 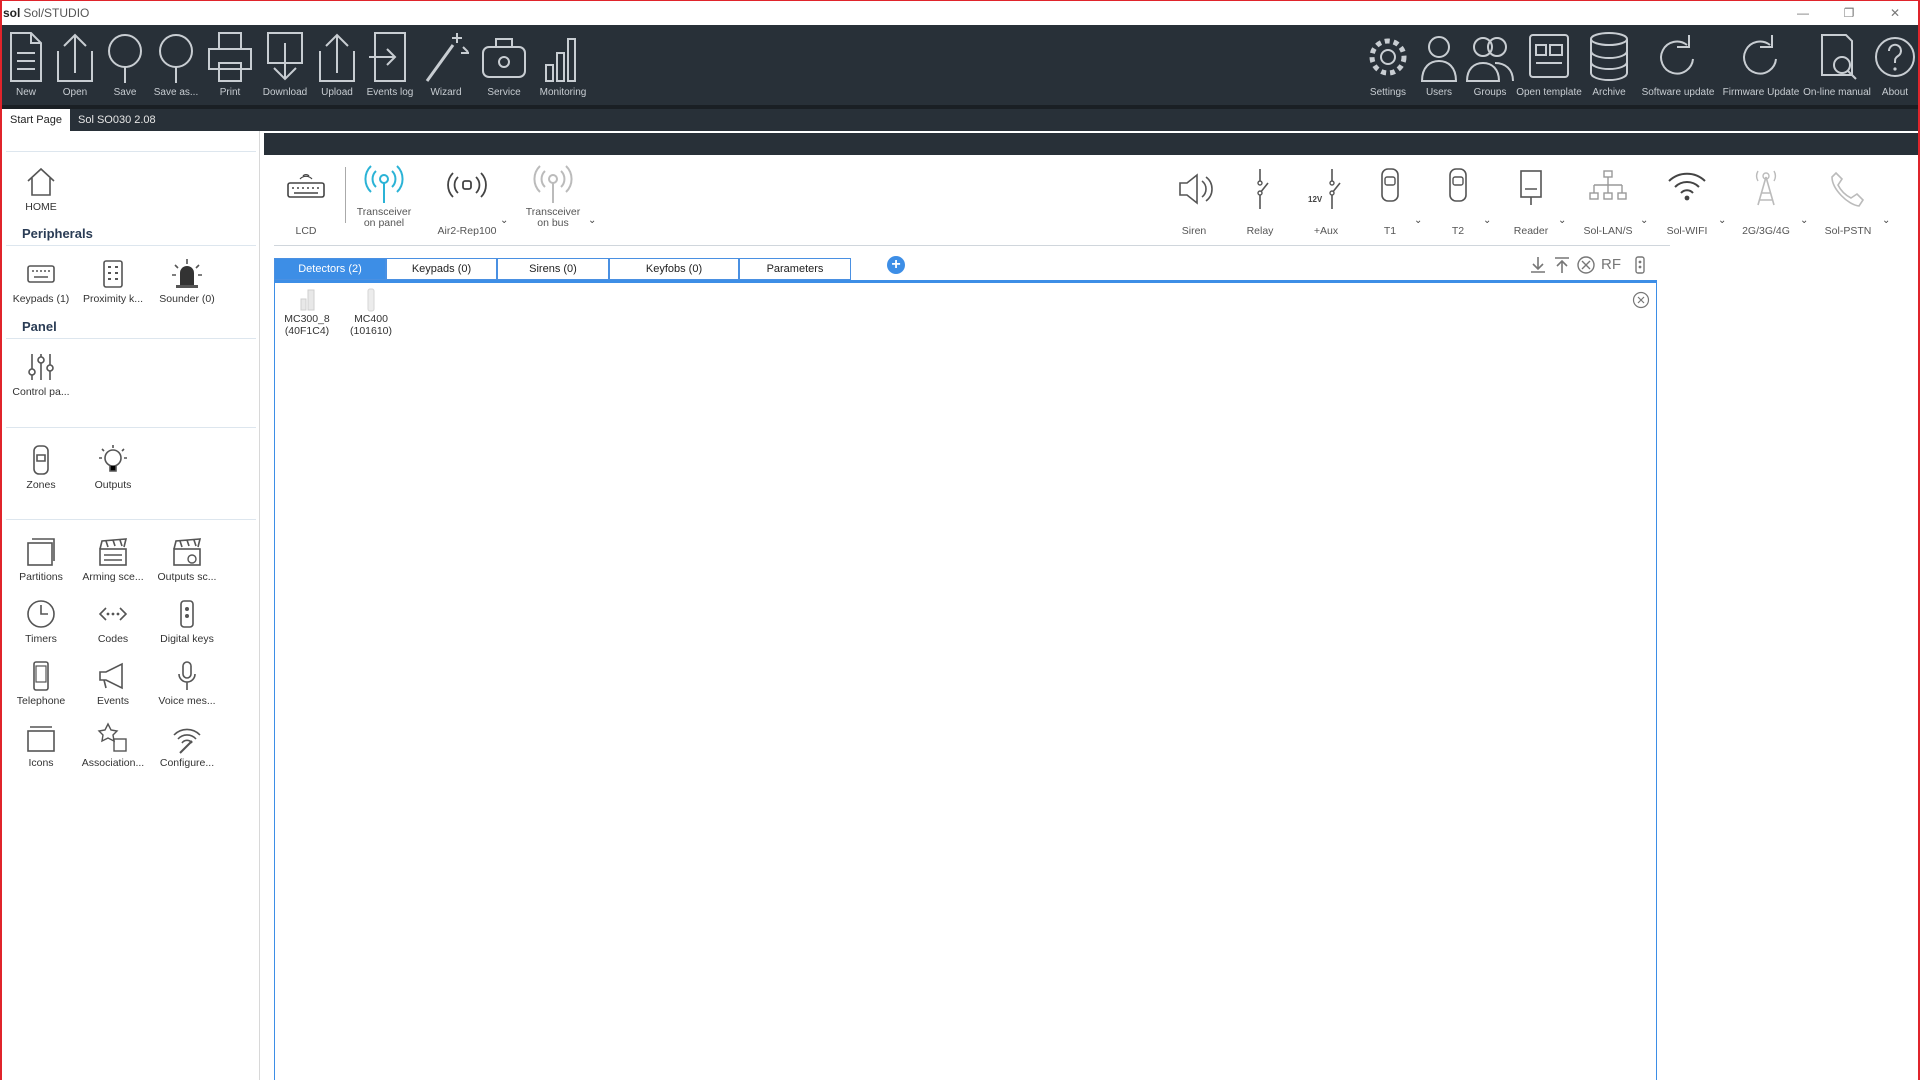 What do you see at coordinates (896, 265) in the screenshot?
I see `add-peripheral-button: +` at bounding box center [896, 265].